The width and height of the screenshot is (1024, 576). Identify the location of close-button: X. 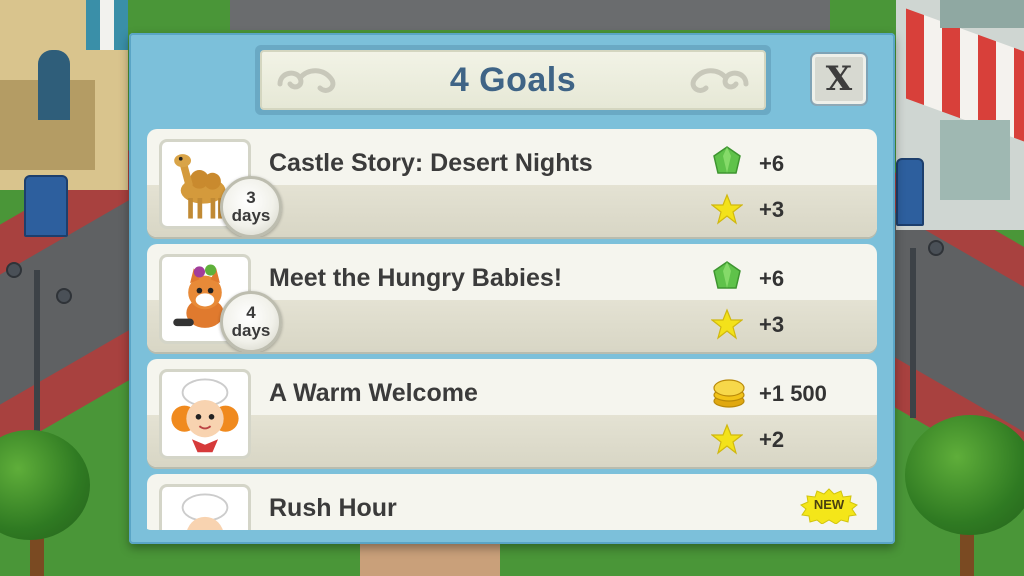
(839, 79).